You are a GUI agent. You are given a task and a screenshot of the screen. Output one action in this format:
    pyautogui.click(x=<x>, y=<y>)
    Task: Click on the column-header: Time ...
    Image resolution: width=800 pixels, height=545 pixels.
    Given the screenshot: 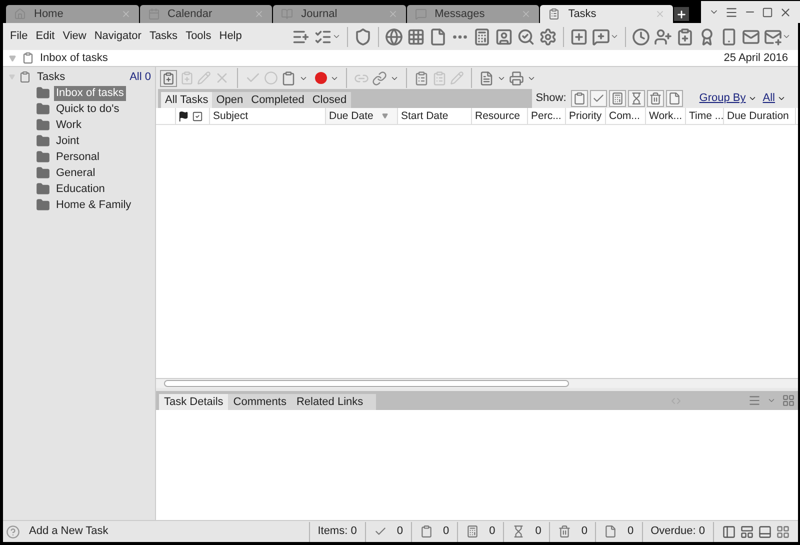 What is the action you would take?
    pyautogui.click(x=705, y=116)
    